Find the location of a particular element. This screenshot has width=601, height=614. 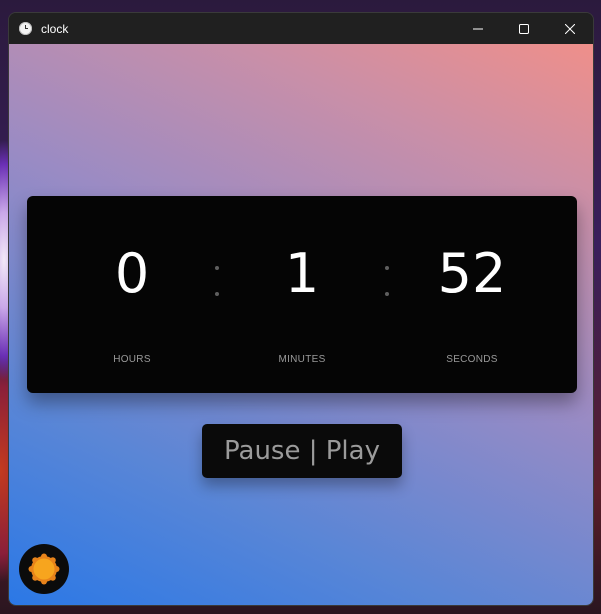

close-icon is located at coordinates (570, 28).